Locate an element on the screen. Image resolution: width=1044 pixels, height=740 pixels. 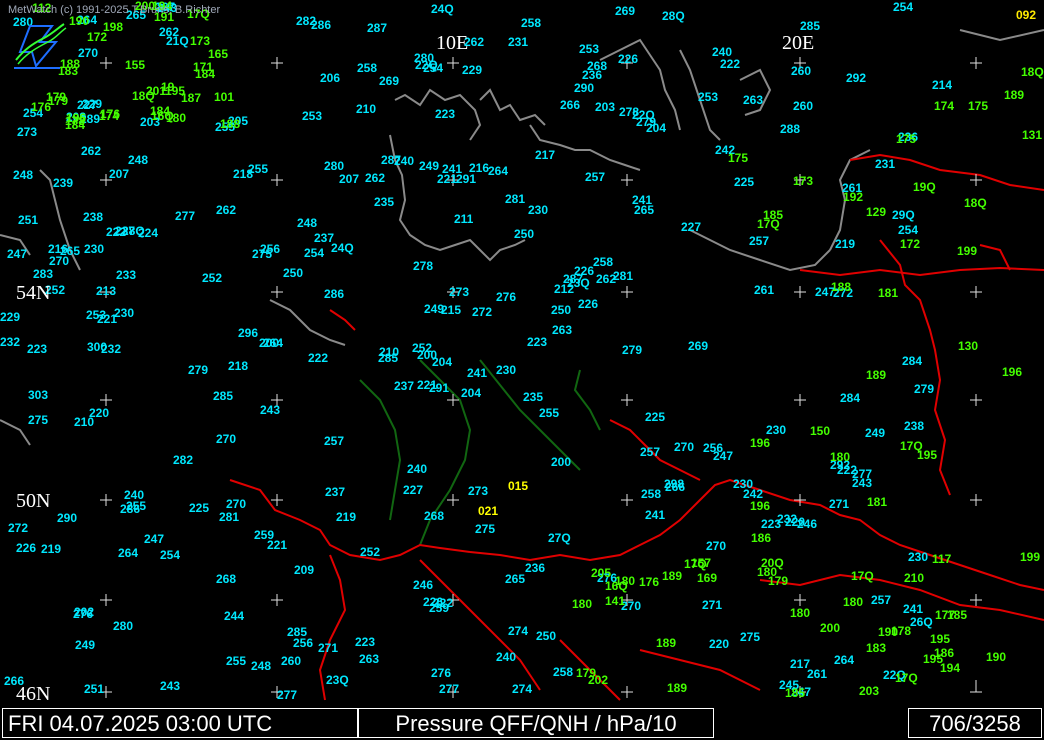
corner-value: 092 is located at coordinates (1025, 15).